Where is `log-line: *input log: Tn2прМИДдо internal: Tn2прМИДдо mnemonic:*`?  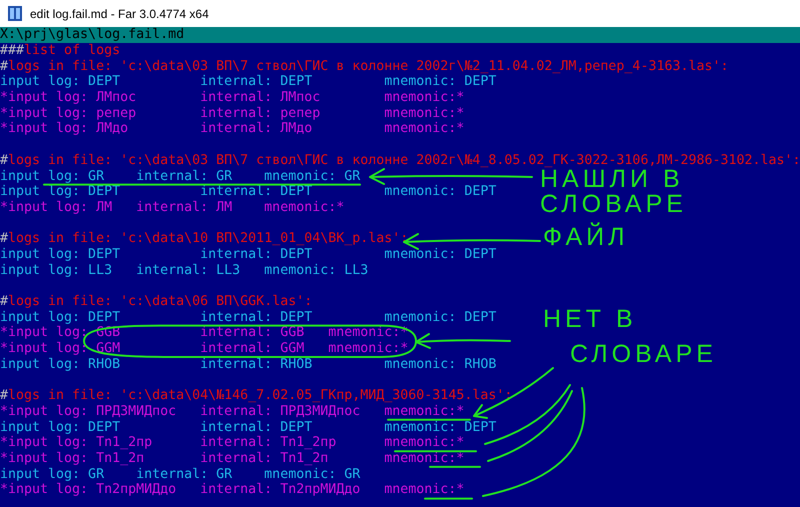 log-line: *input log: Tn2прМИДдо internal: Tn2прМИДдо mnemonic:* is located at coordinates (232, 489).